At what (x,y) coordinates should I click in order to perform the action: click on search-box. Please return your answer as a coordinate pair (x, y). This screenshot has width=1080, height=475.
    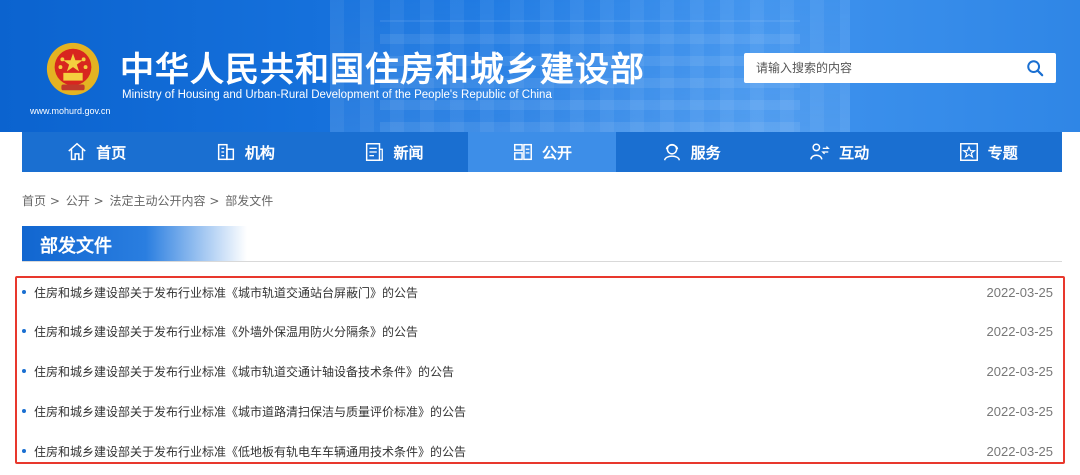
    Looking at the image, I should click on (900, 68).